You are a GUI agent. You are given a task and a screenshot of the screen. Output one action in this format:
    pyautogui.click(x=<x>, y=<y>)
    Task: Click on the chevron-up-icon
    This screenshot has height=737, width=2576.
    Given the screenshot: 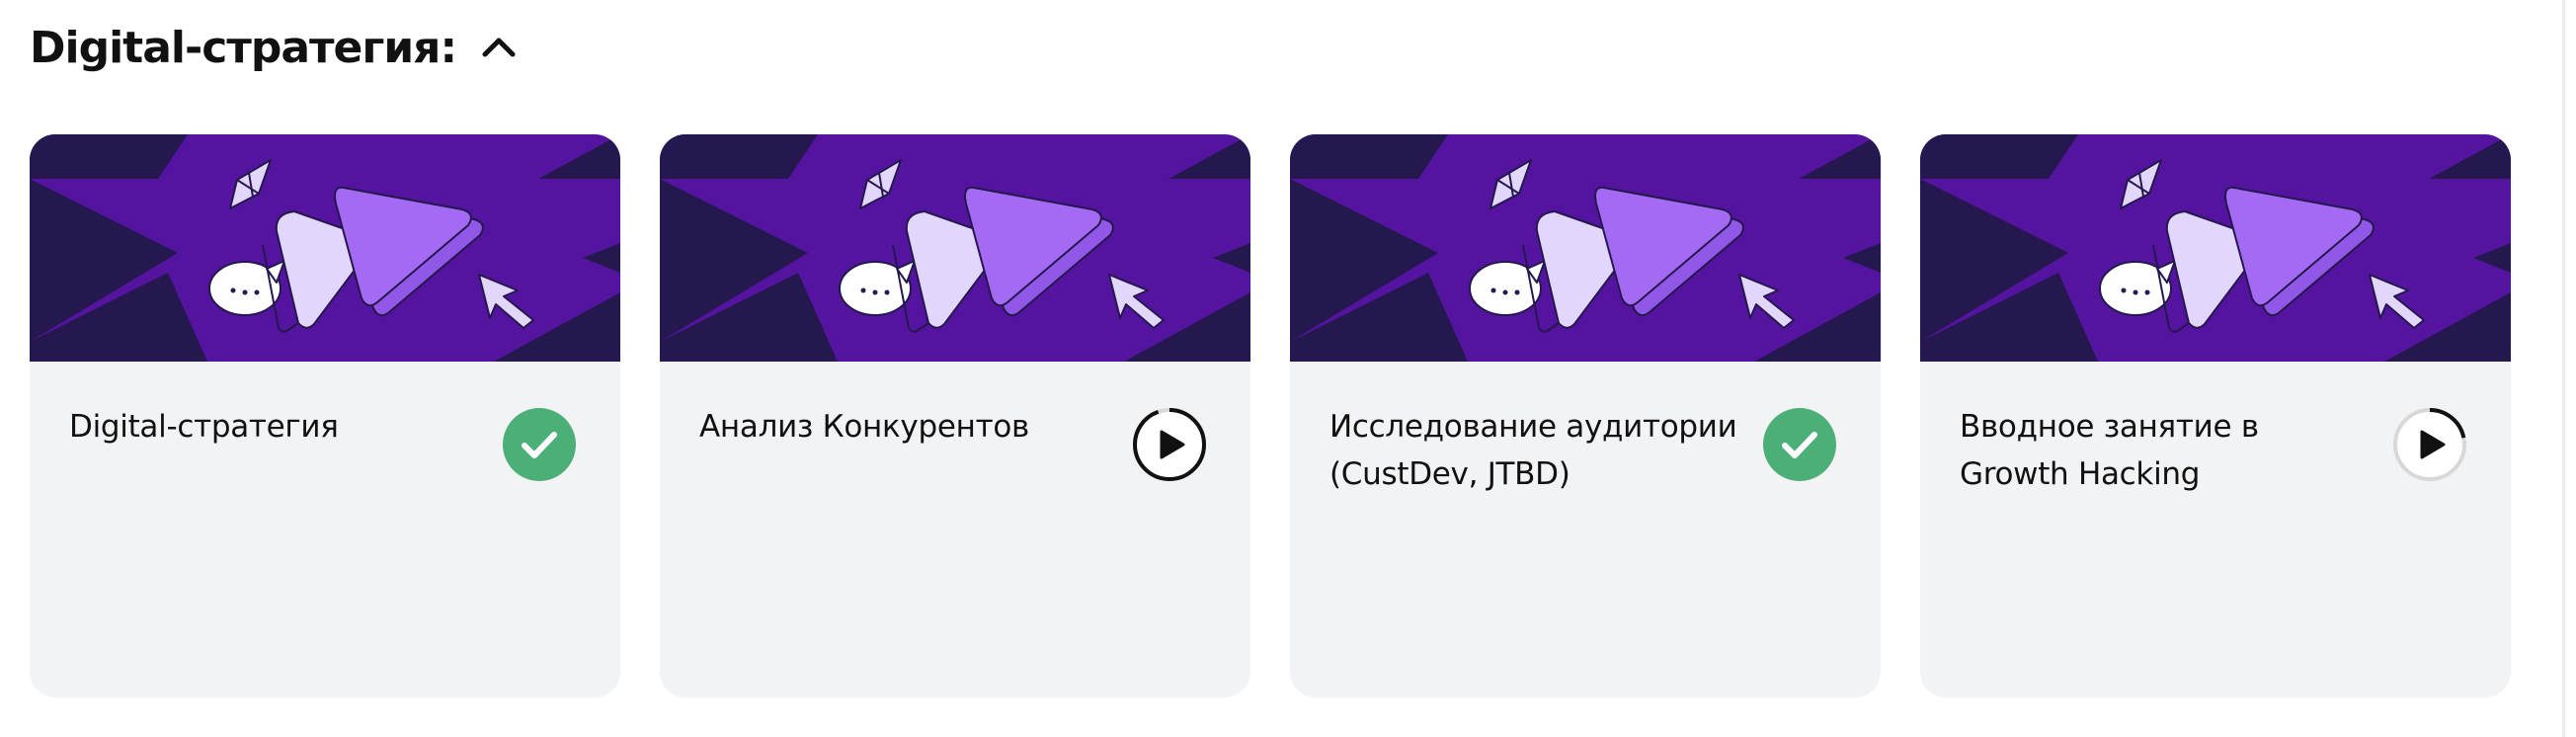 What is the action you would take?
    pyautogui.click(x=499, y=47)
    